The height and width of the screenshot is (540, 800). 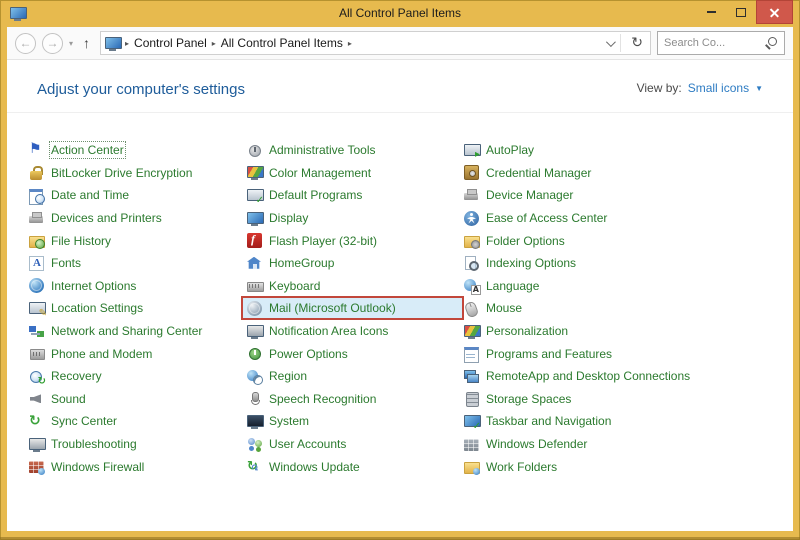 I want to click on back-button: ←, so click(x=25, y=43).